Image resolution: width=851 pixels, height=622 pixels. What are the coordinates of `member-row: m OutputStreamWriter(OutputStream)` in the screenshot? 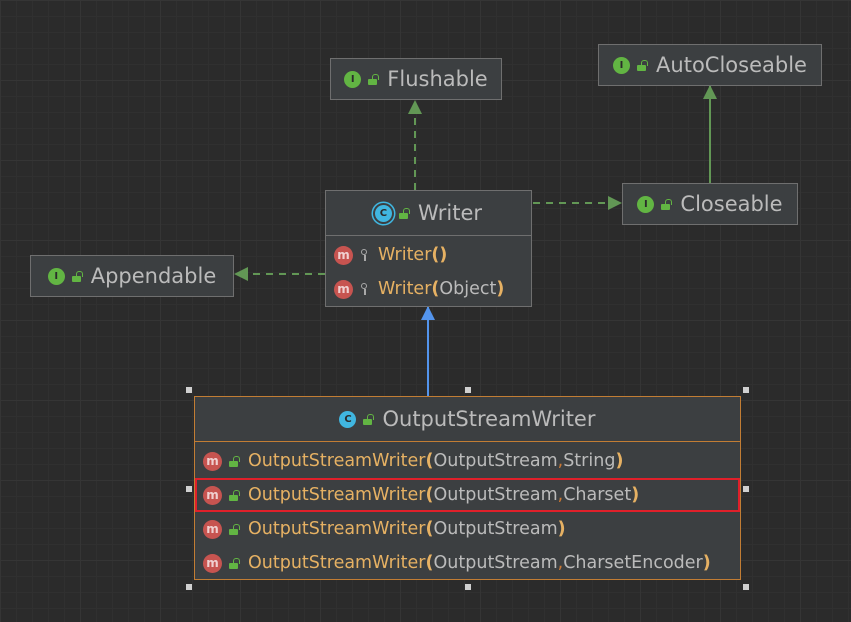 It's located at (467, 529).